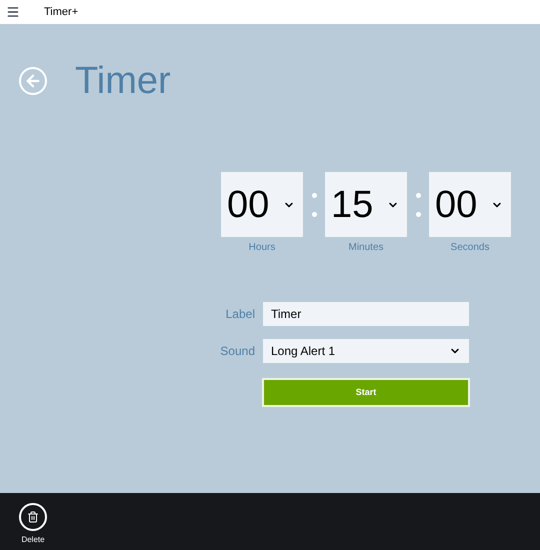 This screenshot has height=550, width=540. What do you see at coordinates (470, 248) in the screenshot?
I see `spinner-caption: Seconds` at bounding box center [470, 248].